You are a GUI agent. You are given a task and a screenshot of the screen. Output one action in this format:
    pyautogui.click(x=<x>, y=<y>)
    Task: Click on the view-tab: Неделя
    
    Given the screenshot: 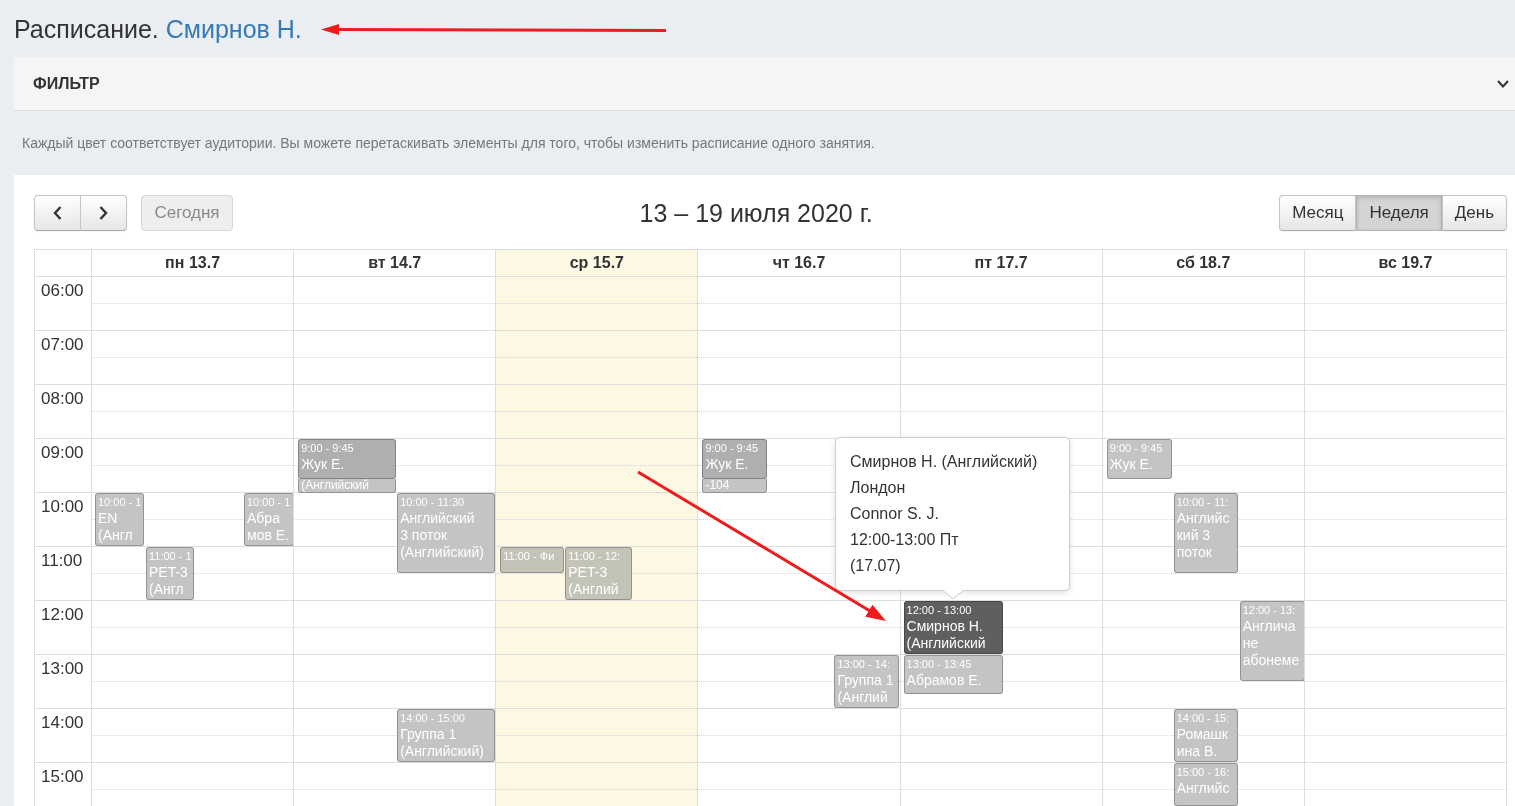 What is the action you would take?
    pyautogui.click(x=1399, y=213)
    